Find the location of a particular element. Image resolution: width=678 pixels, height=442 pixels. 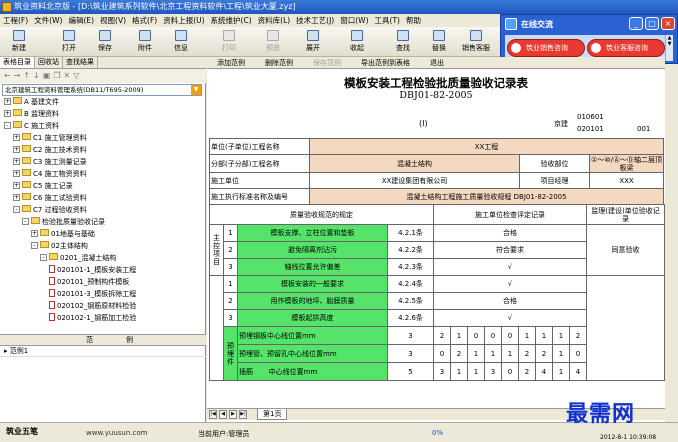

tab-recycle-bin: 回收站 is located at coordinates (49, 62).